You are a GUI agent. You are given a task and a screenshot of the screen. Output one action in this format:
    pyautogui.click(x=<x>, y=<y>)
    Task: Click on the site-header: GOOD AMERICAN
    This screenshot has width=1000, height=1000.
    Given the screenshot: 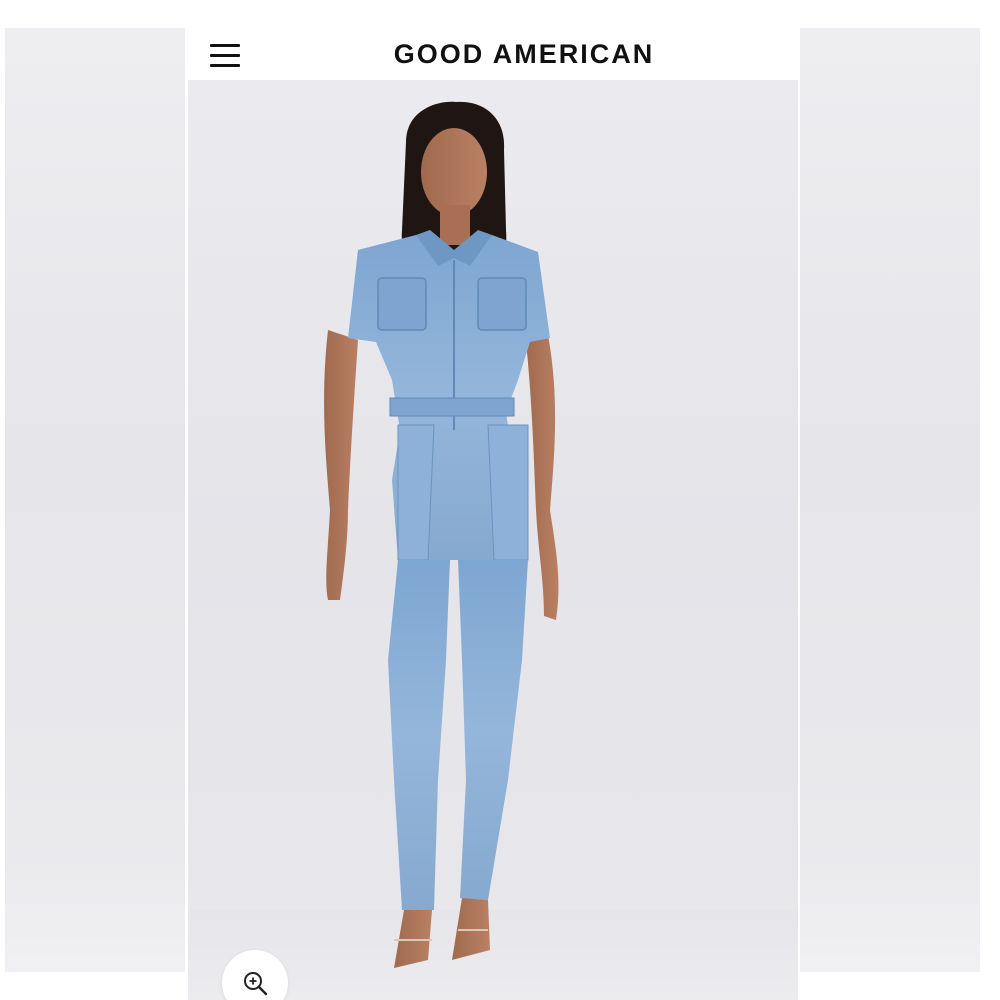 What is the action you would take?
    pyautogui.click(x=493, y=54)
    